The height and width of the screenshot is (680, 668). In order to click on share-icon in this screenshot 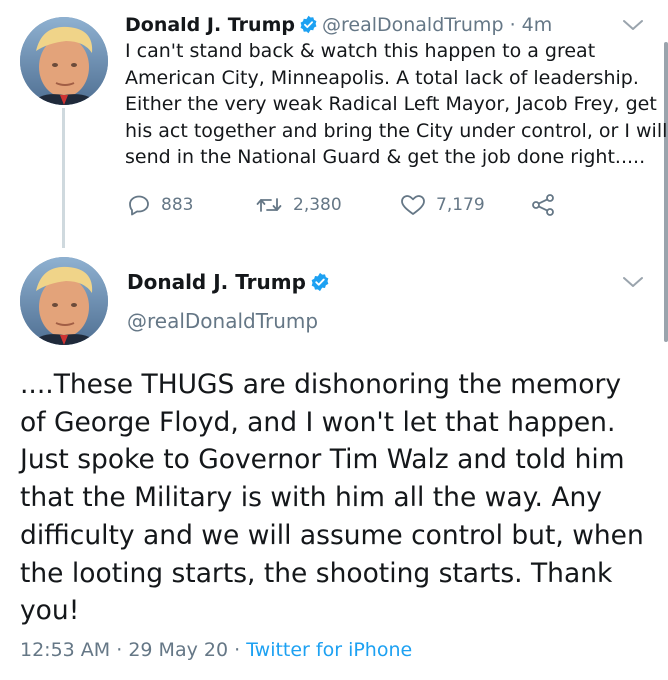, I will do `click(543, 205)`.